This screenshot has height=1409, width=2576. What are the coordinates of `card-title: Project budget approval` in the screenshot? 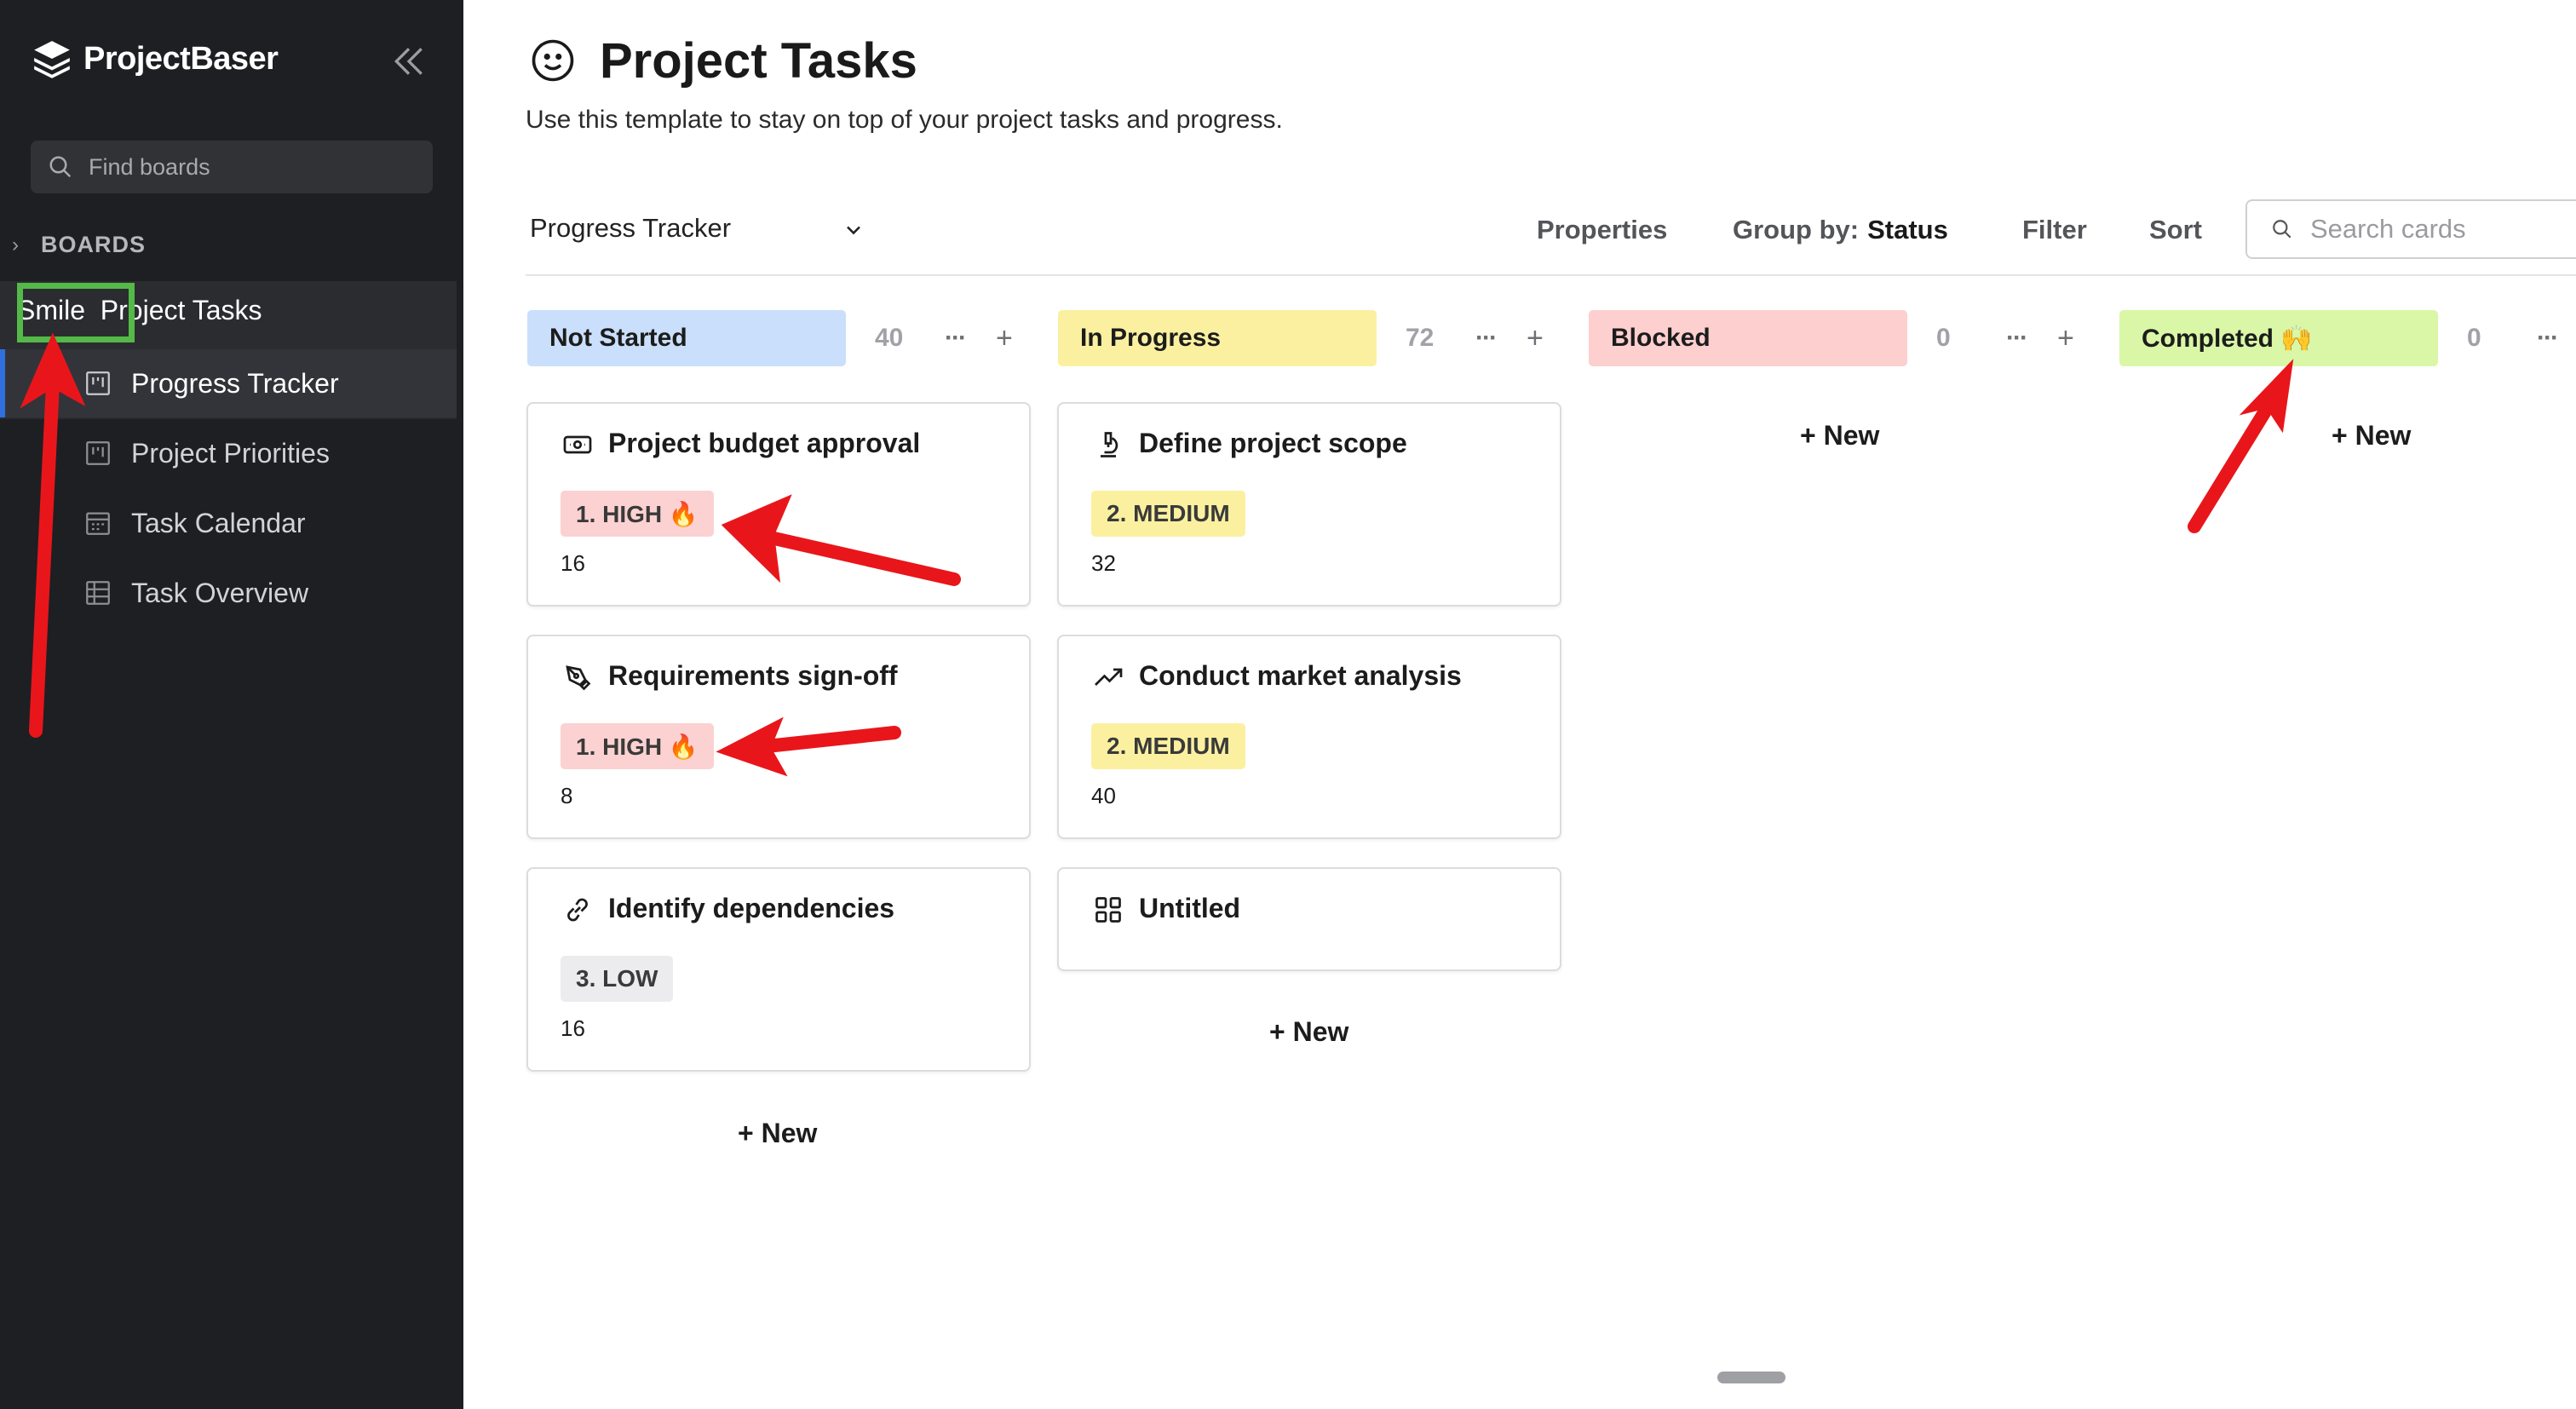 It's located at (765, 443).